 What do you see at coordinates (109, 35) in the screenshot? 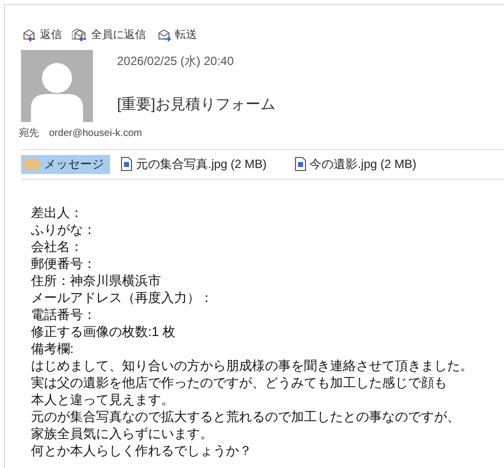
I see `toolbar-button: 全員に返信` at bounding box center [109, 35].